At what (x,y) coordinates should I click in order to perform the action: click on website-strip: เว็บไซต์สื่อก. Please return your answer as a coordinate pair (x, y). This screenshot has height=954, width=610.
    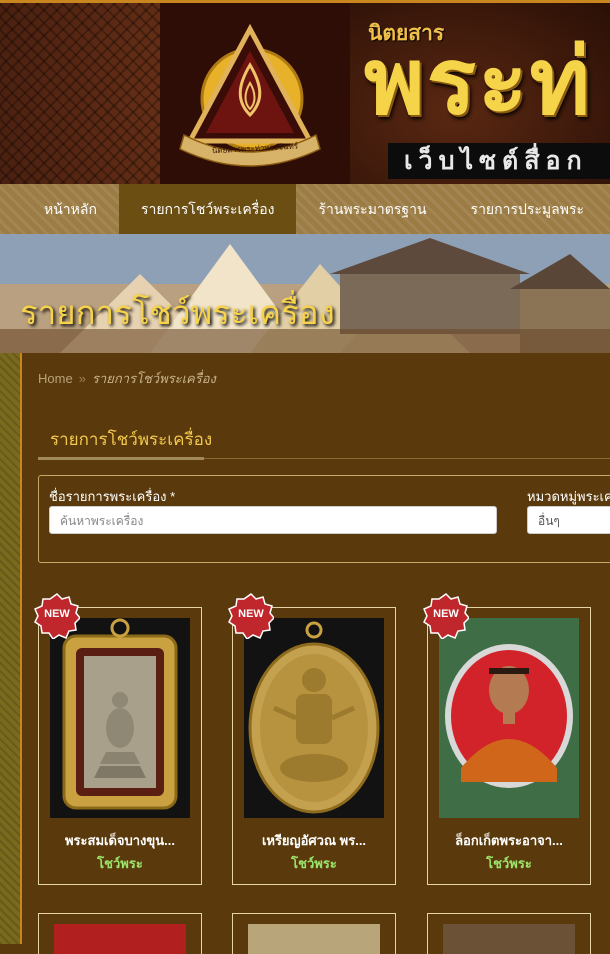
    Looking at the image, I should click on (499, 161).